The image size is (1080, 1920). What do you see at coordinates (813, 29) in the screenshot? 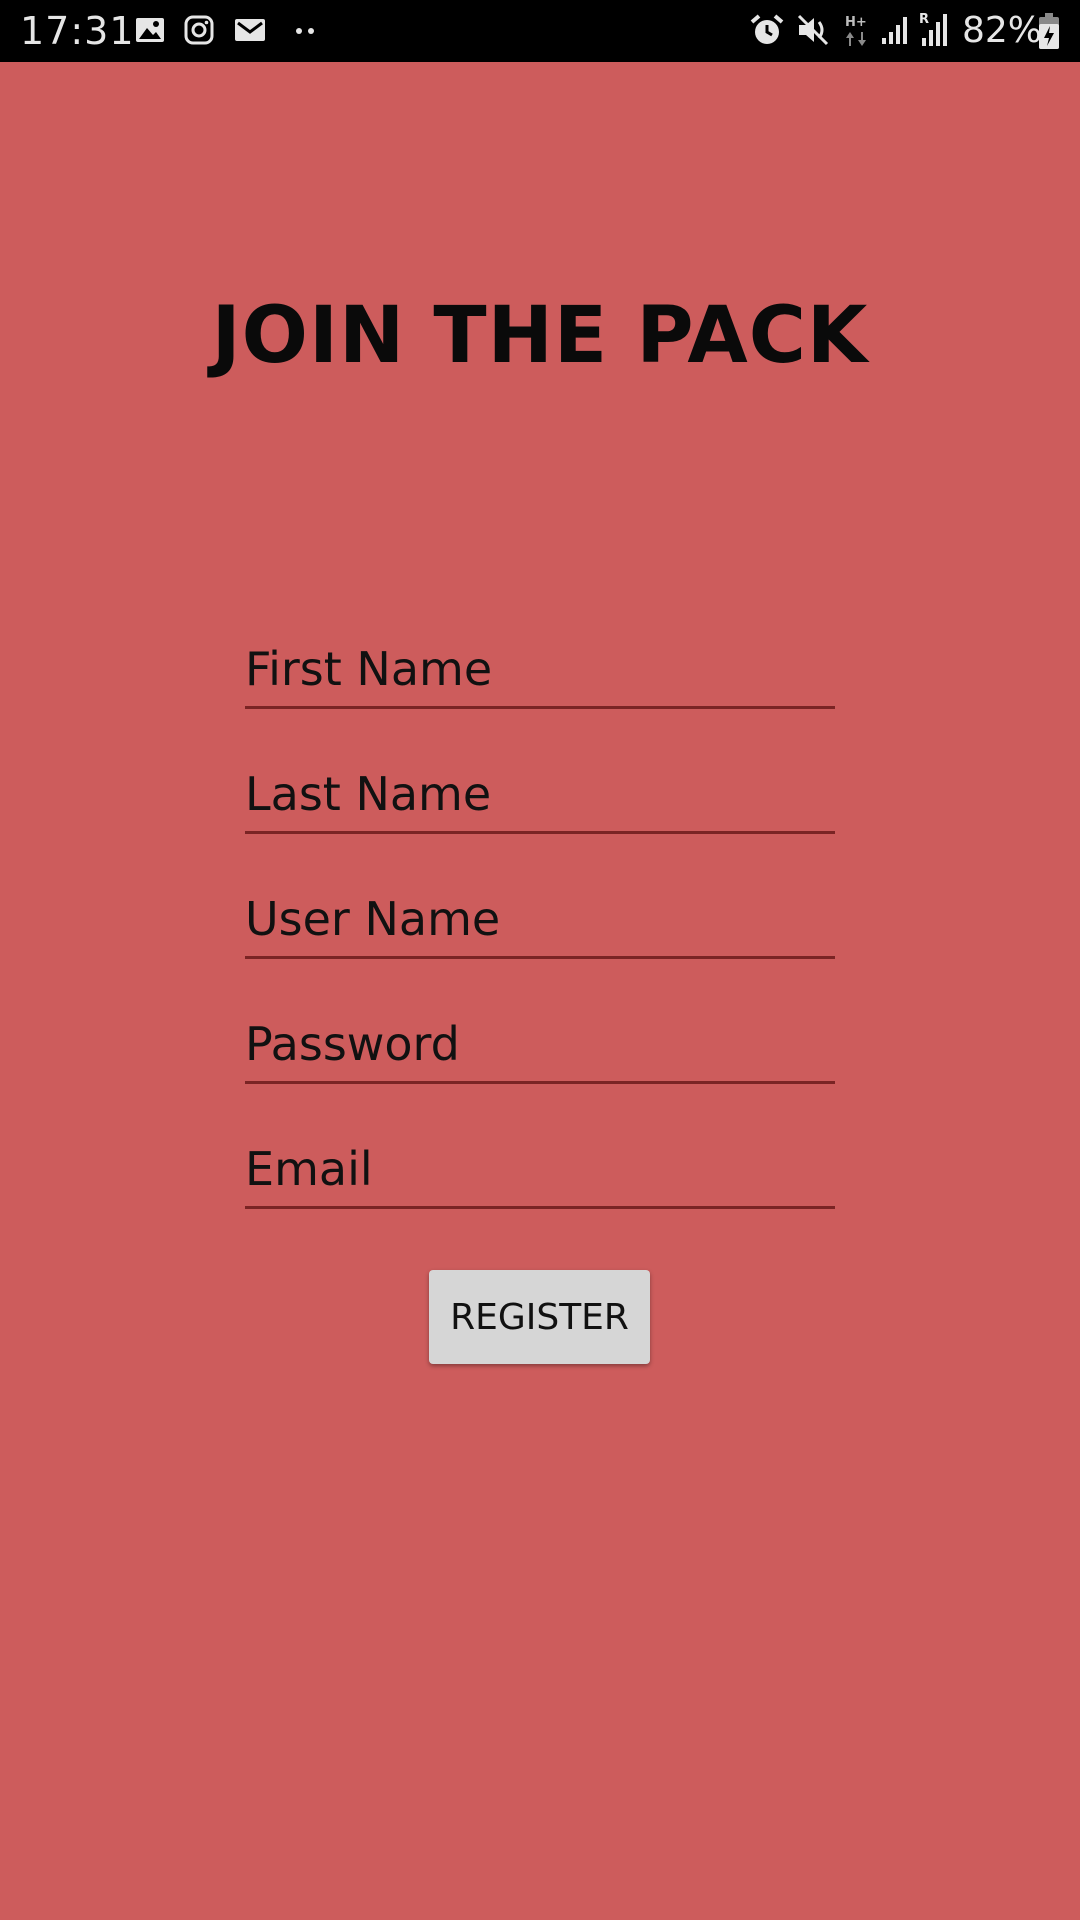
I see `mute-icon` at bounding box center [813, 29].